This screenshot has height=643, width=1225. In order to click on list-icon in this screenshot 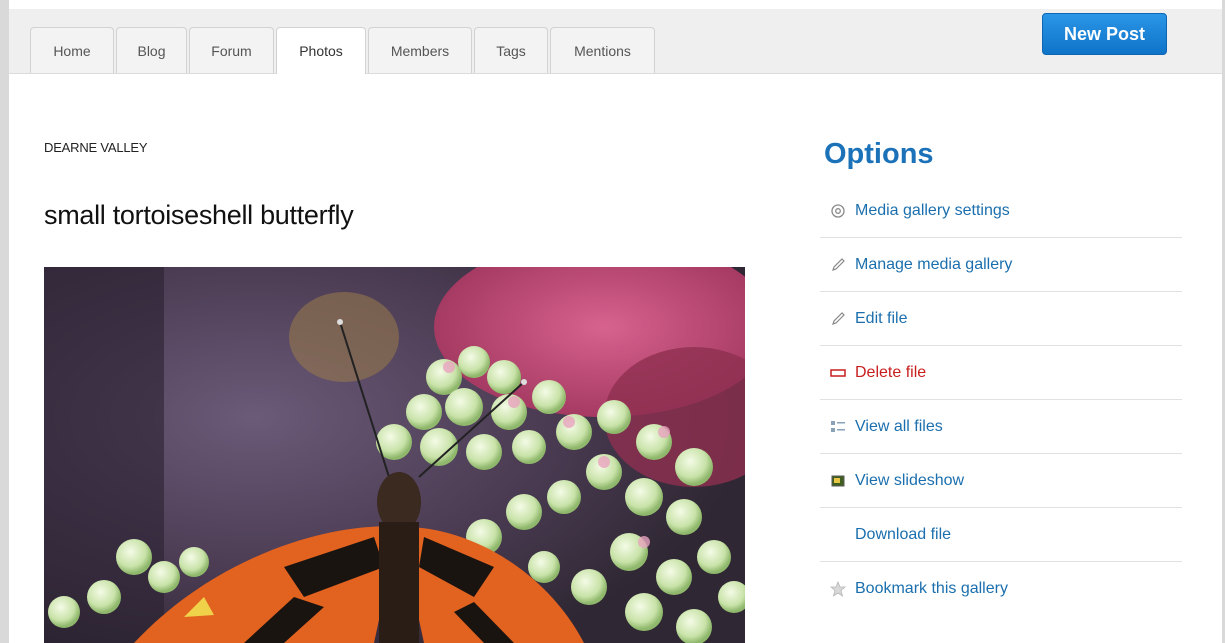, I will do `click(838, 427)`.